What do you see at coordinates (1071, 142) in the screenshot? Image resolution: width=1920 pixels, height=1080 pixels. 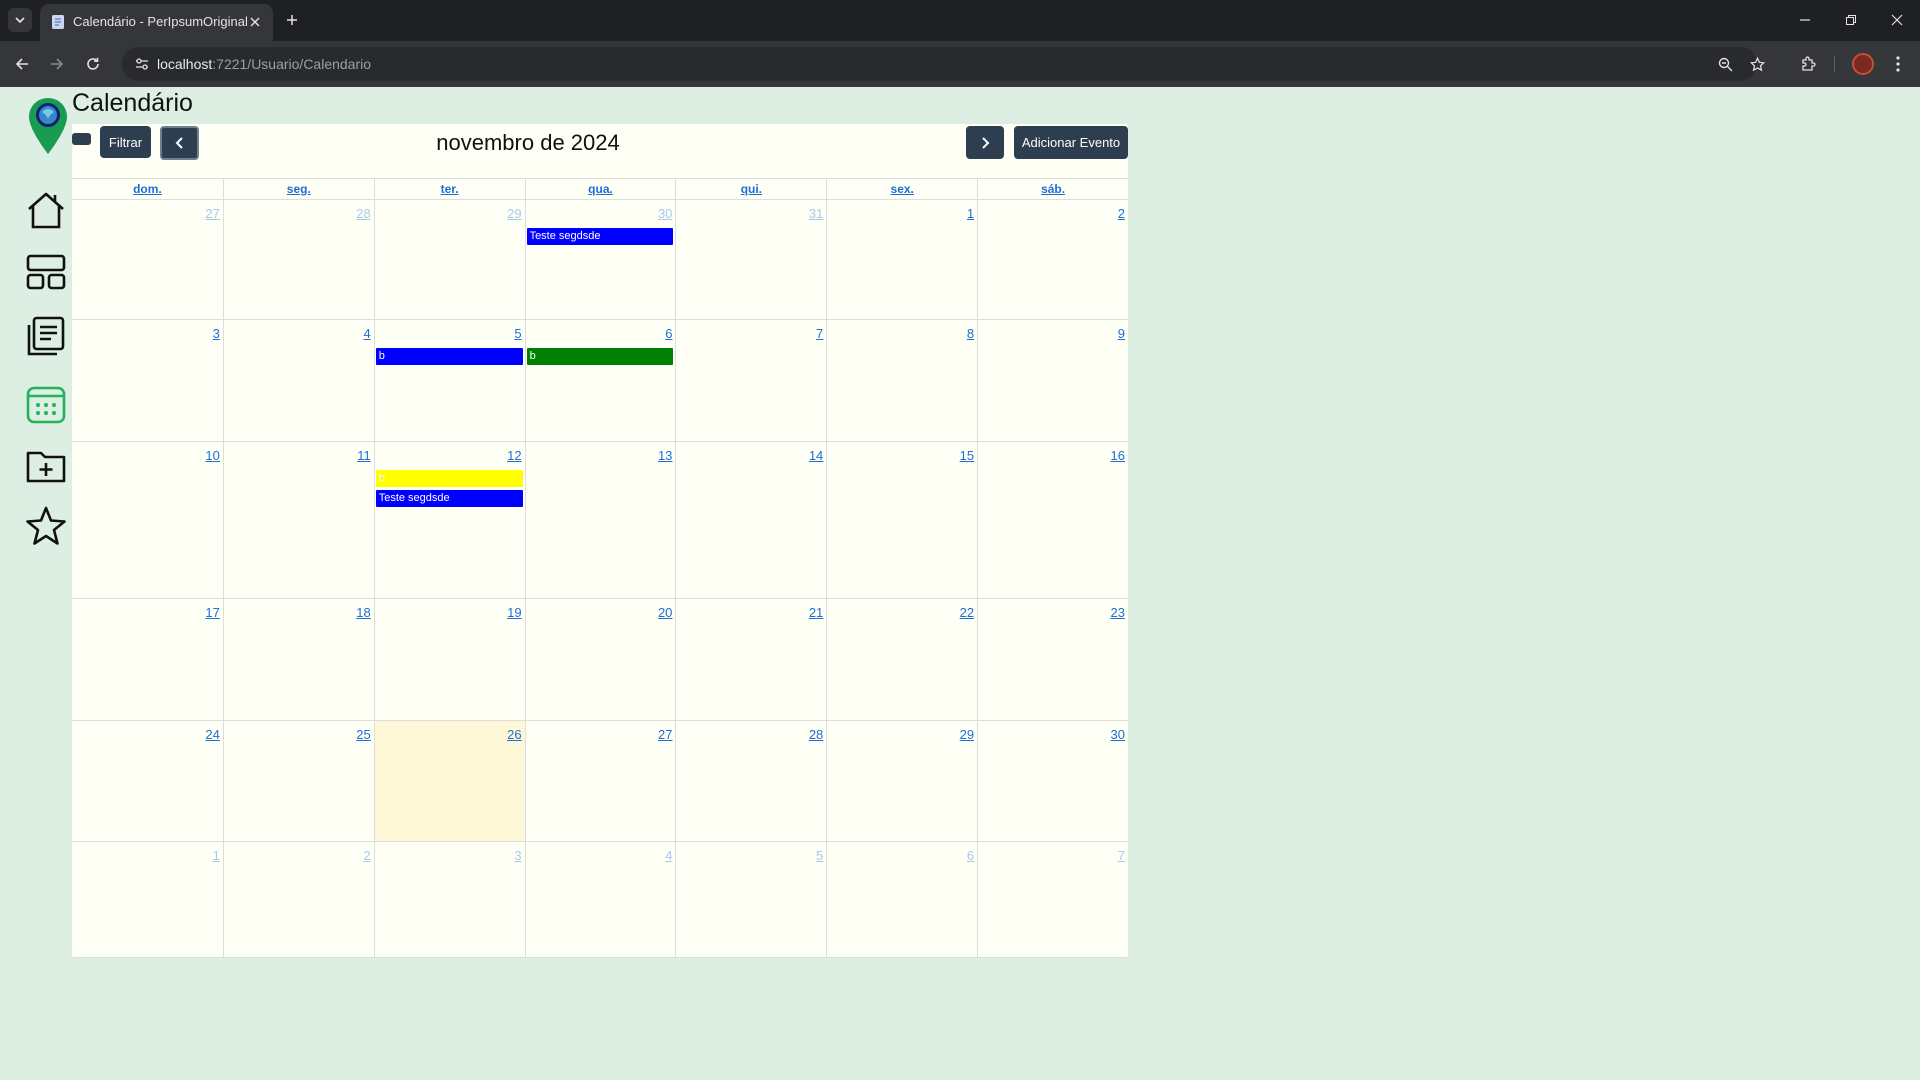 I see `add-event-button: Adicionar Evento` at bounding box center [1071, 142].